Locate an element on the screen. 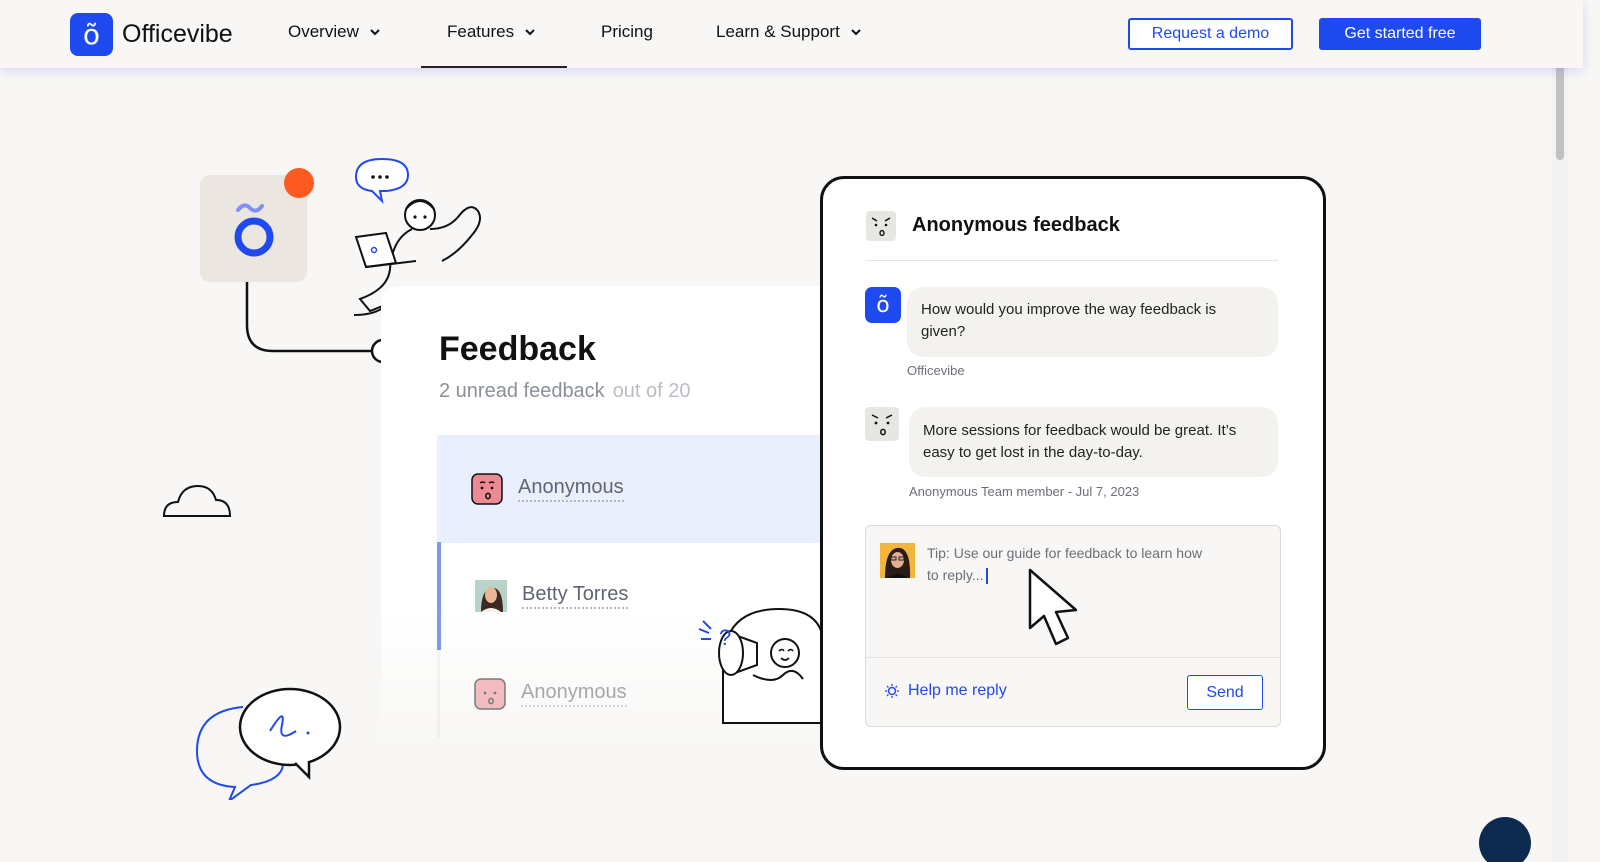 The image size is (1600, 862). officevibe-logo-icon: õ is located at coordinates (91, 34).